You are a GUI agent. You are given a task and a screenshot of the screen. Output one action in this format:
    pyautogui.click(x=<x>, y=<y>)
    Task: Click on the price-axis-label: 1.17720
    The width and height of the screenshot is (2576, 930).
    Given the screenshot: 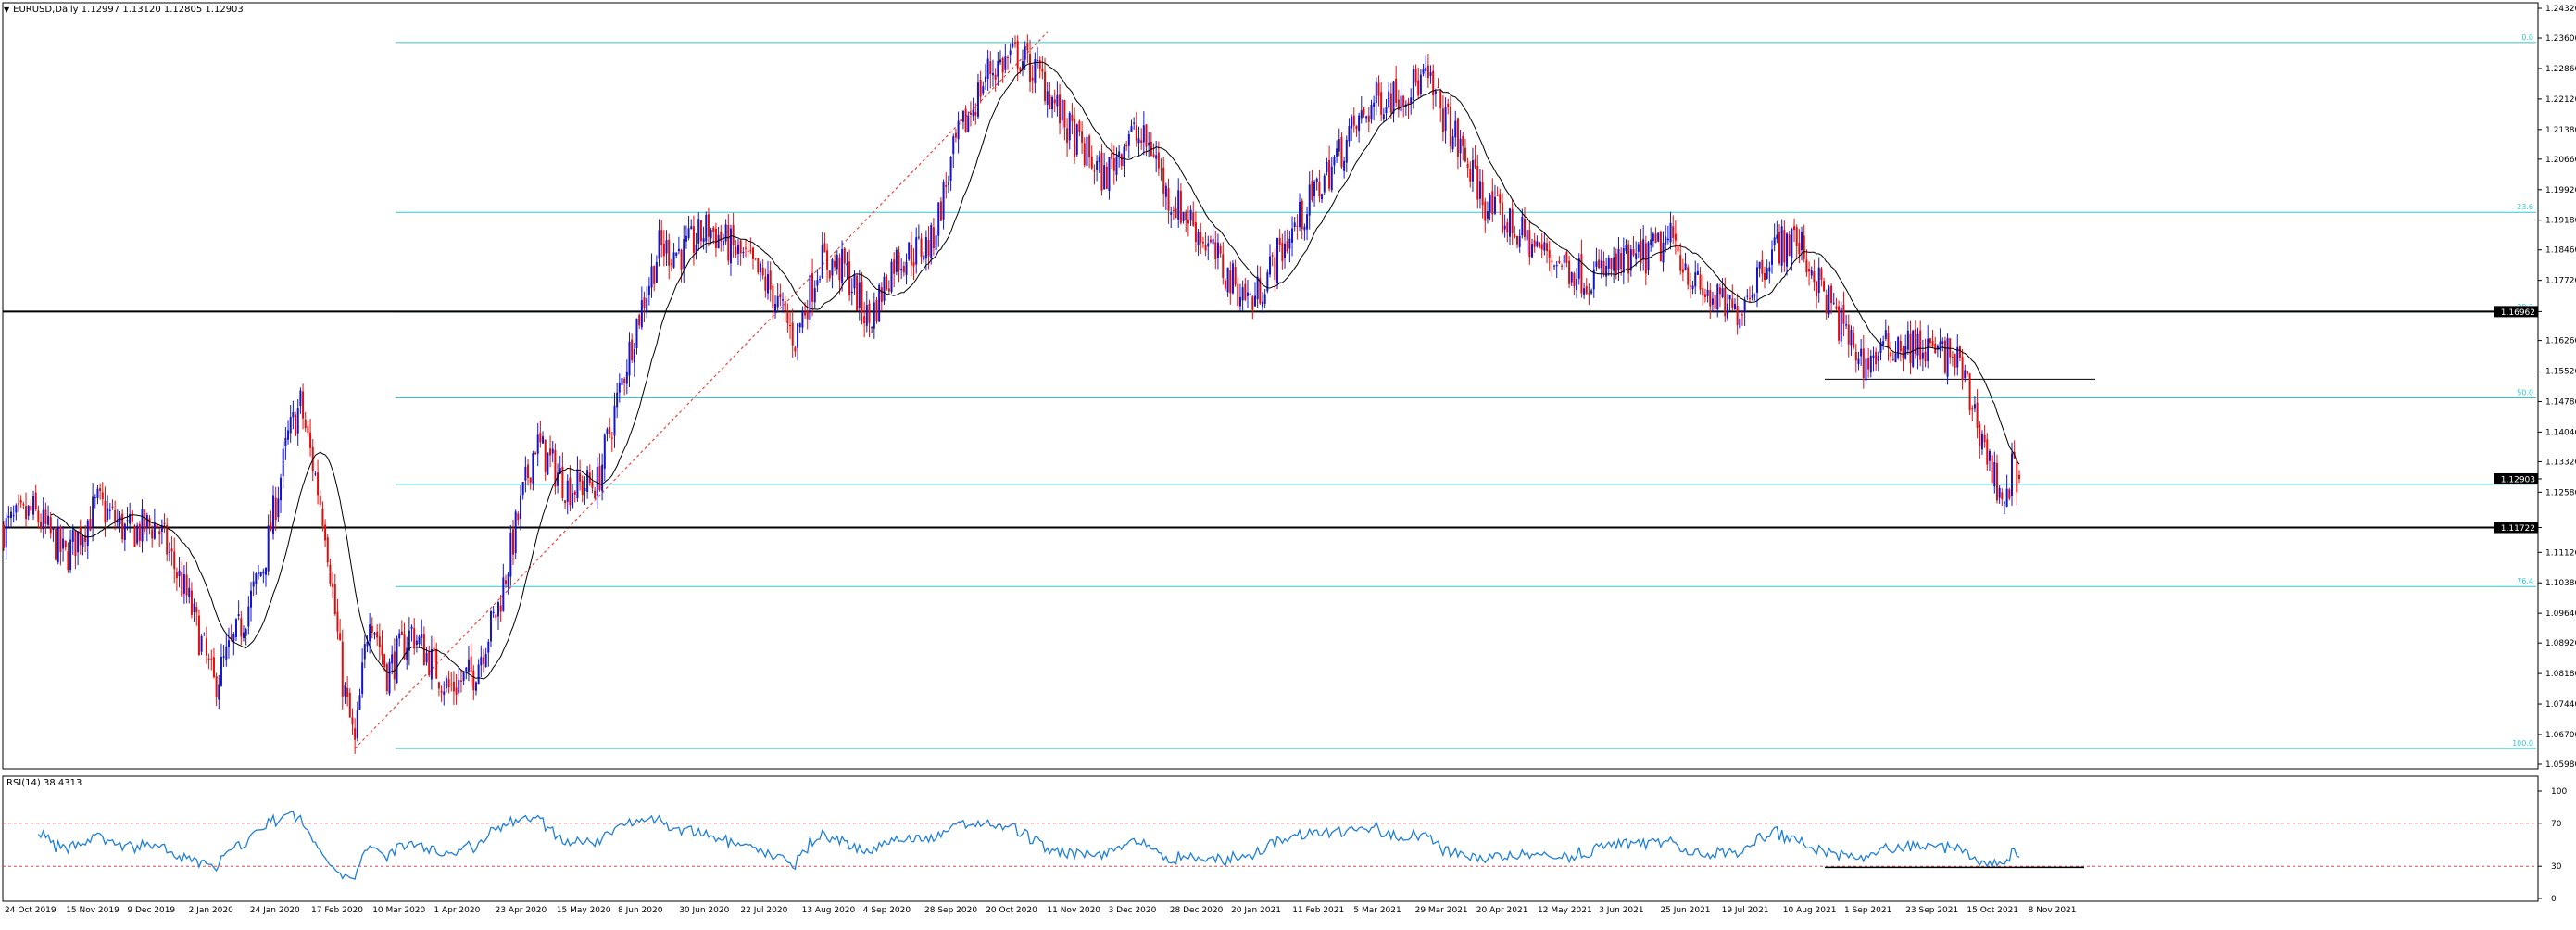 What is the action you would take?
    pyautogui.click(x=2560, y=281)
    